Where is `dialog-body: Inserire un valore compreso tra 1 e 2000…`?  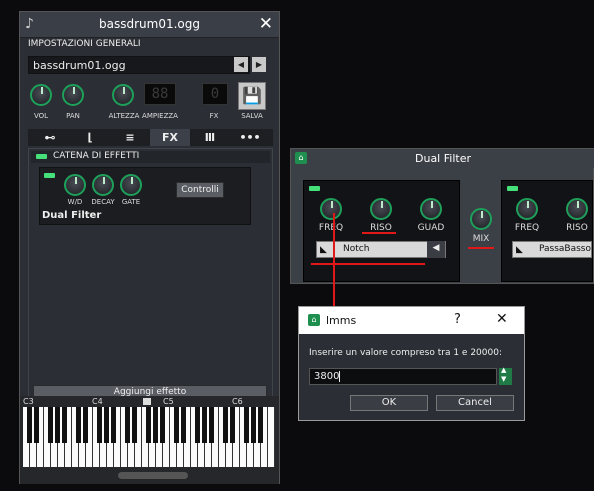 dialog-body: Inserire un valore compreso tra 1 e 2000… is located at coordinates (411, 377).